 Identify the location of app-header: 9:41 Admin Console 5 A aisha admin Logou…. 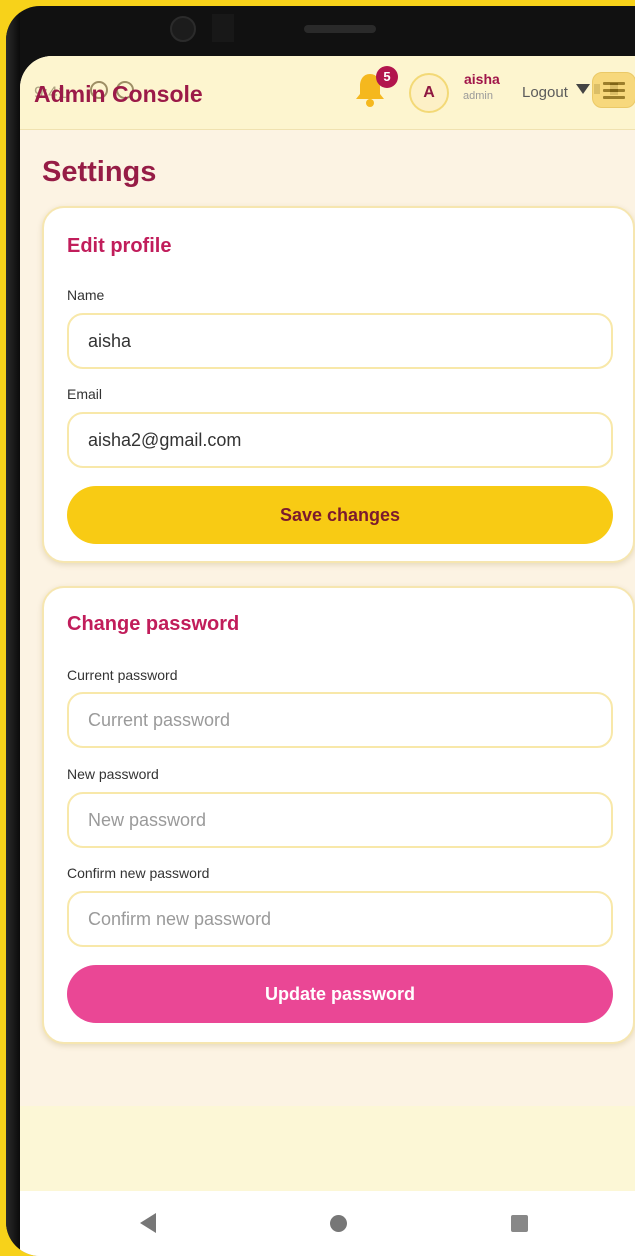
(327, 93).